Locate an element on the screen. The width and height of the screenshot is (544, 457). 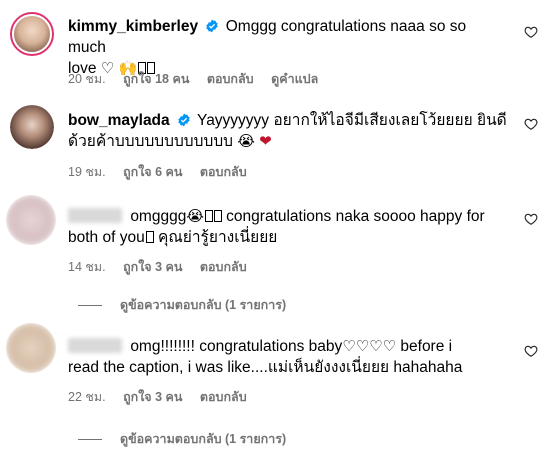
comment-meta: 14 ชม. ถูกใจ 3 คน ตอบกลับ is located at coordinates (164, 267).